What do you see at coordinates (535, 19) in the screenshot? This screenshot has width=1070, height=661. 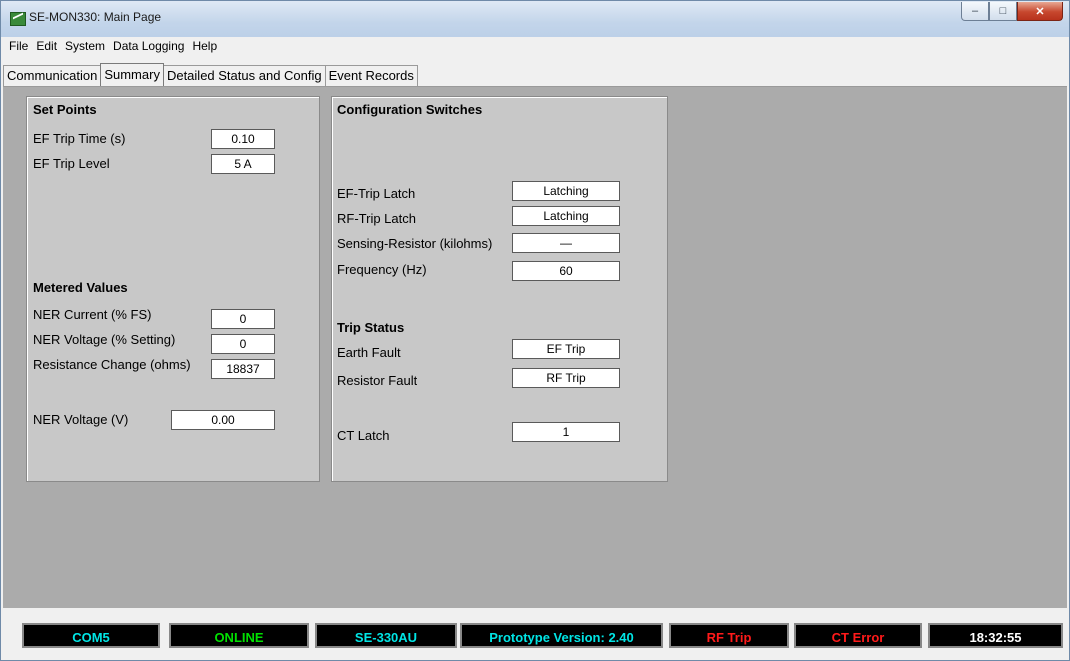 I see `title-bar: SE-MON330: Main Page – □ ✕` at bounding box center [535, 19].